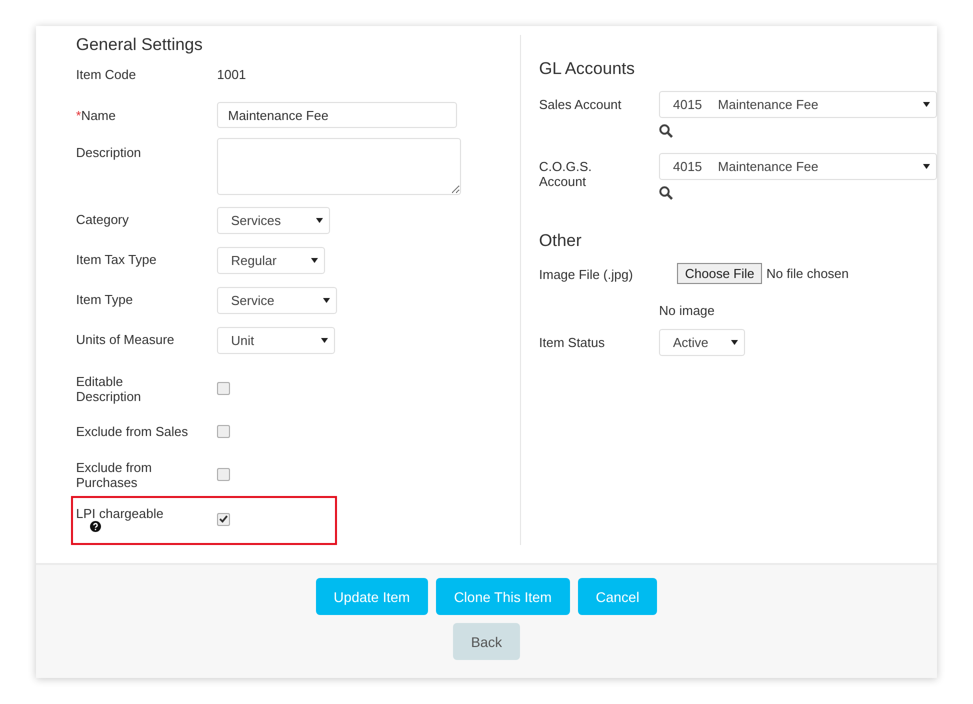 This screenshot has width=973, height=704. Describe the element at coordinates (271, 260) in the screenshot. I see `select-dropdown: Regular` at that location.